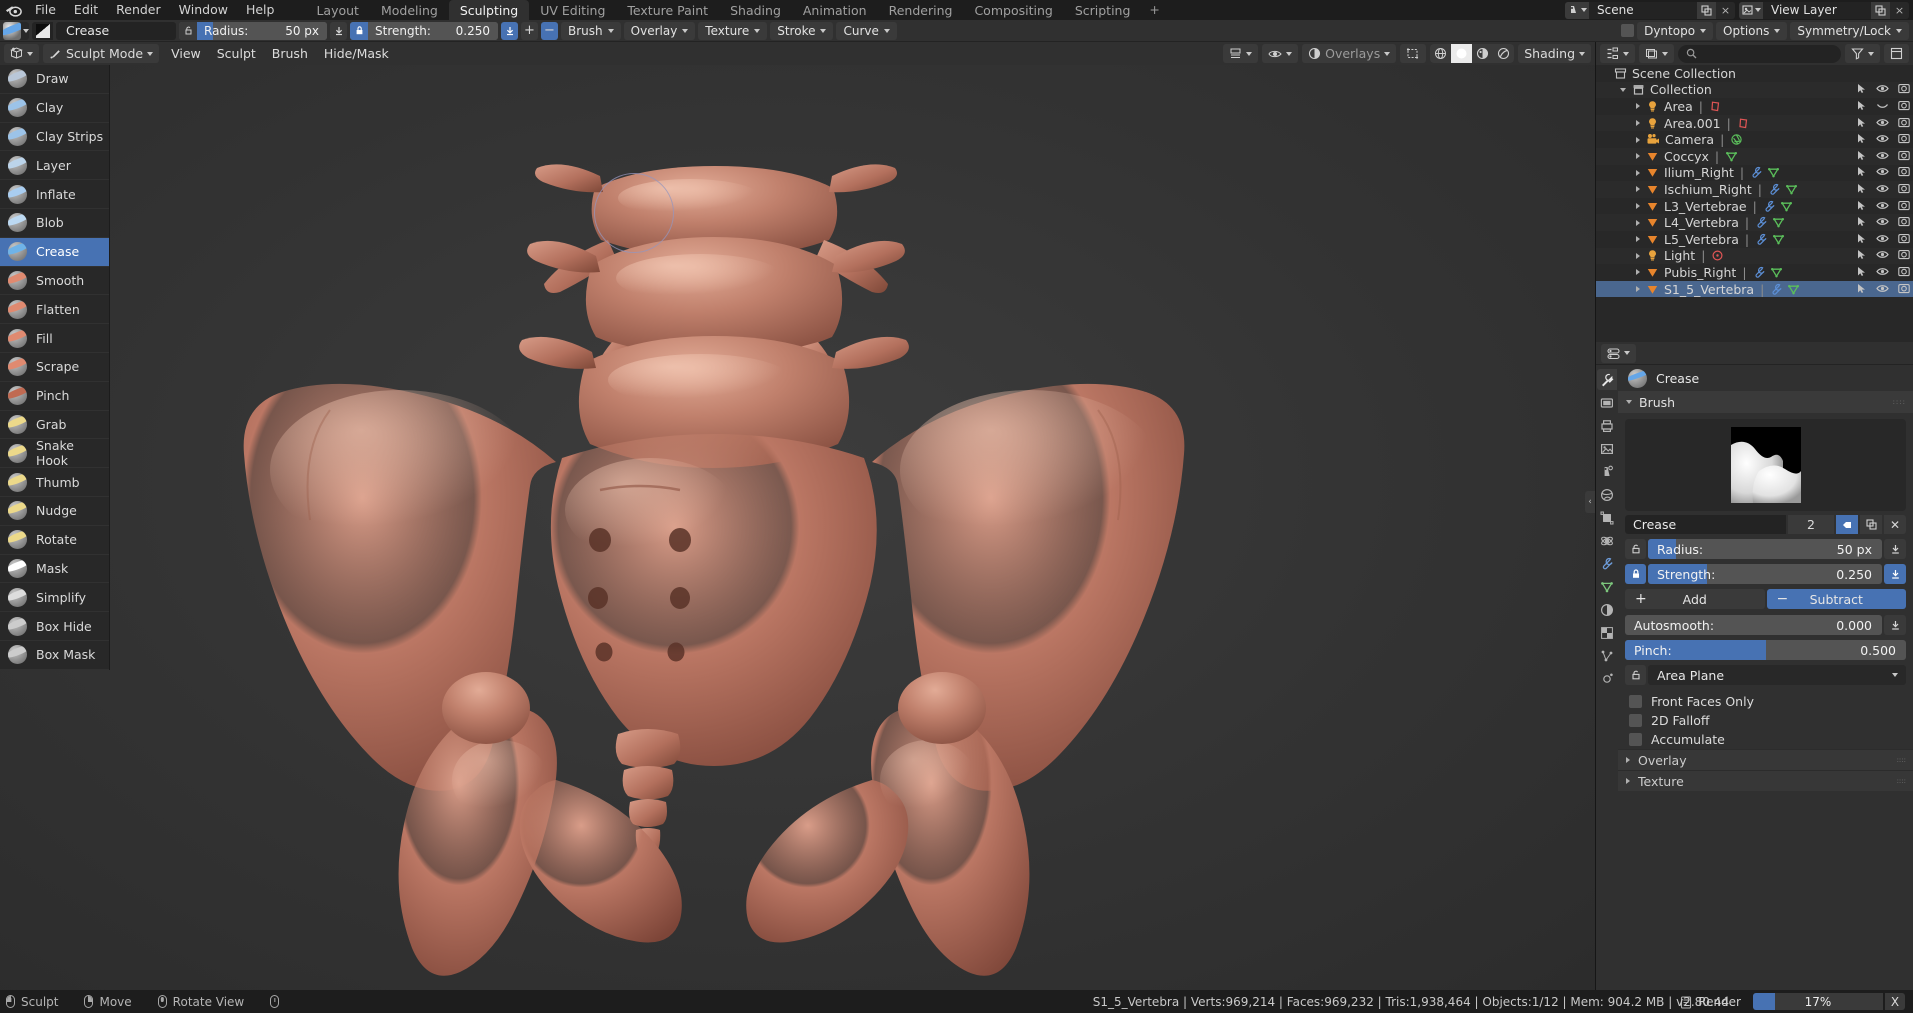 This screenshot has width=1913, height=1013. I want to click on outliner-display-mode-button, so click(1656, 53).